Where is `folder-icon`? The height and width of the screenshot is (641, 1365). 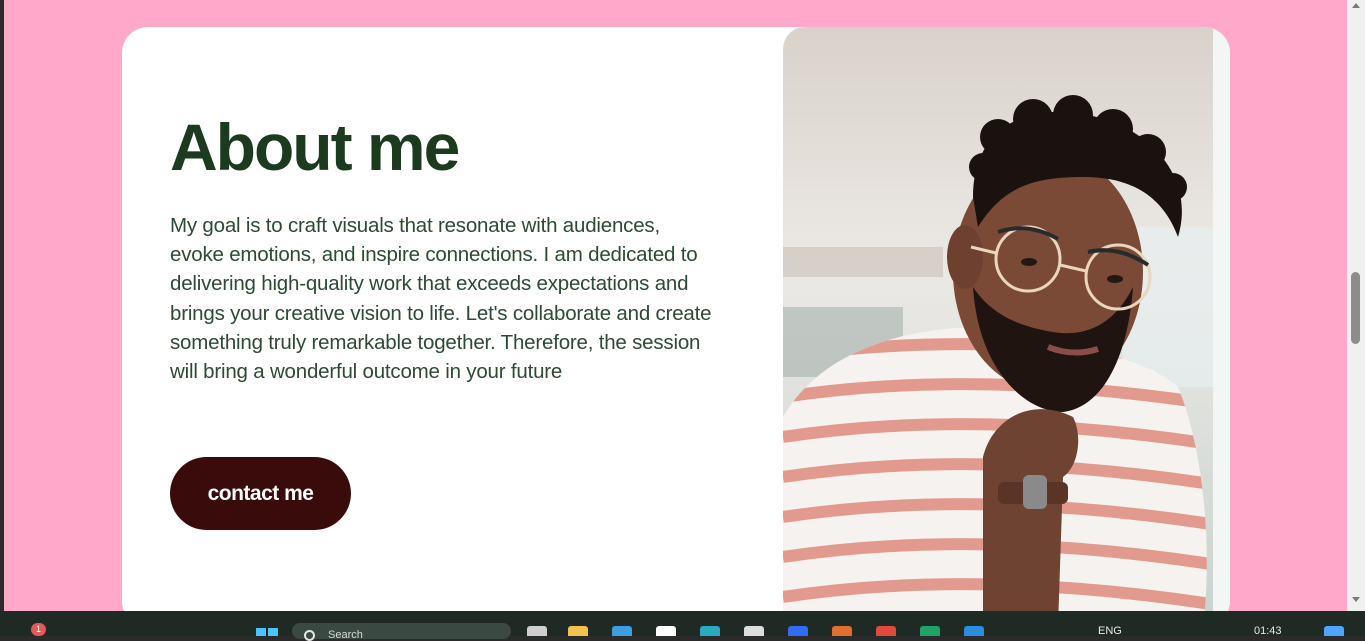
folder-icon is located at coordinates (578, 631).